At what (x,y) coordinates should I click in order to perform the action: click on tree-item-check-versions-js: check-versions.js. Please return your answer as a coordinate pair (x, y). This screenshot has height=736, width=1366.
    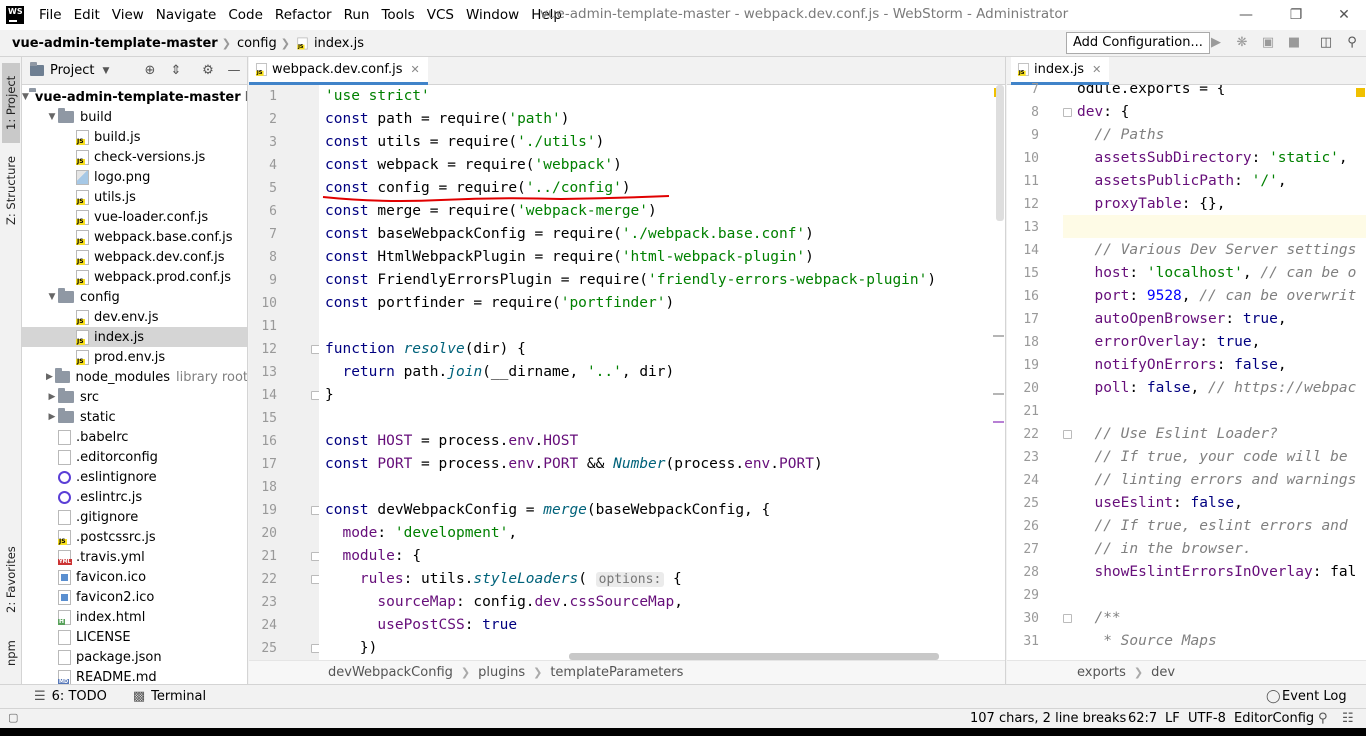
    Looking at the image, I should click on (134, 157).